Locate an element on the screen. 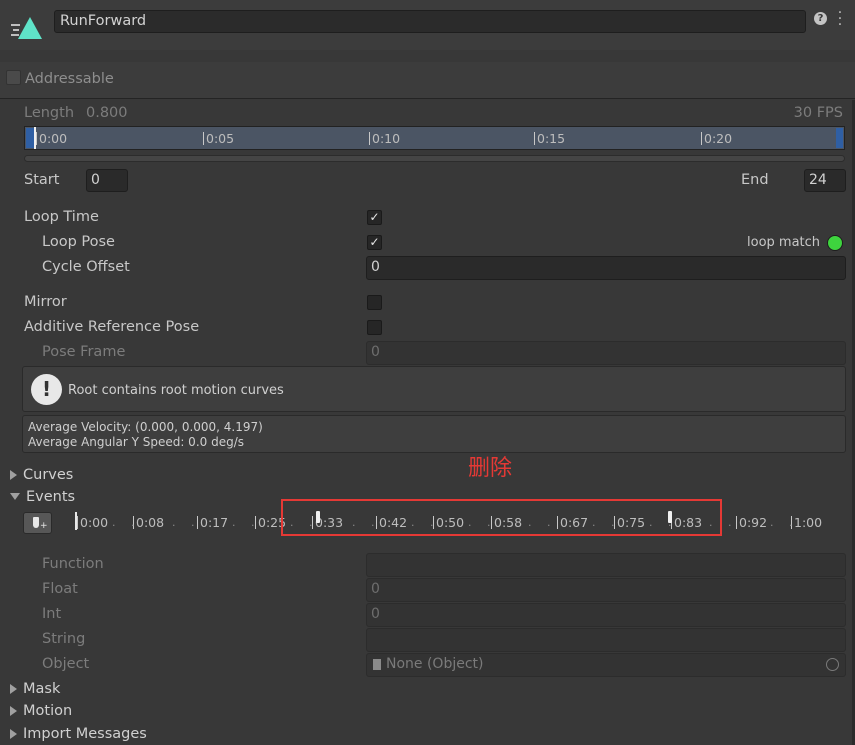 Image resolution: width=855 pixels, height=745 pixels. loop-match-label: loop match is located at coordinates (784, 242).